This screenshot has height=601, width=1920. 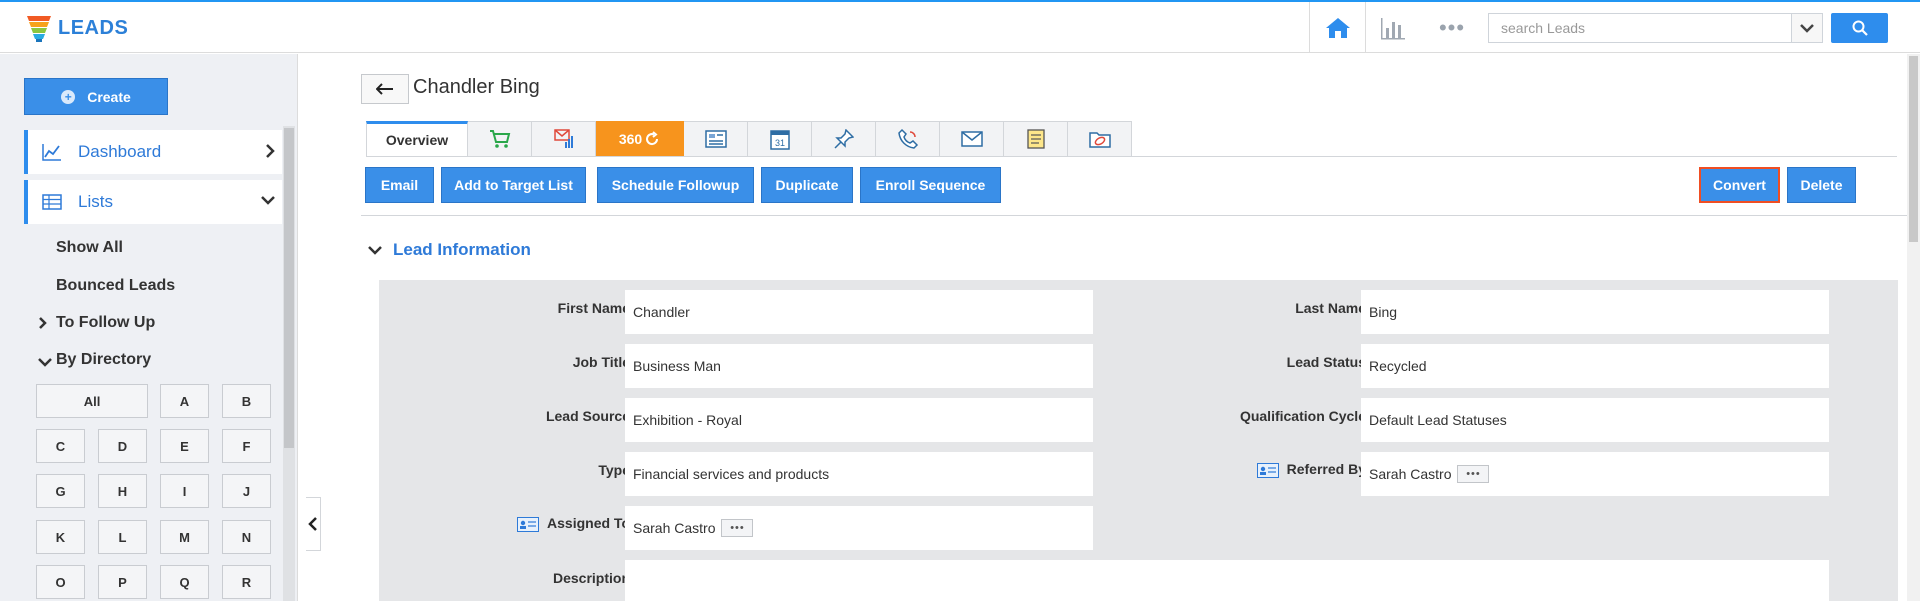 I want to click on referred-by-field: Sarah Castro •••, so click(x=1595, y=474).